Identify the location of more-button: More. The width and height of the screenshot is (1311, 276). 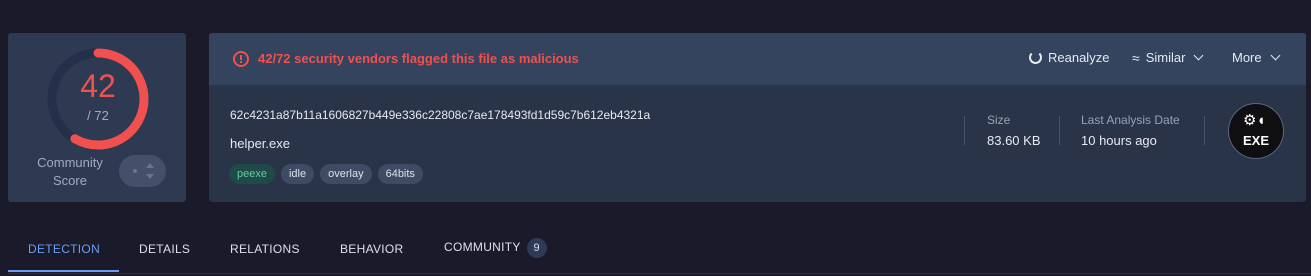
(1256, 57).